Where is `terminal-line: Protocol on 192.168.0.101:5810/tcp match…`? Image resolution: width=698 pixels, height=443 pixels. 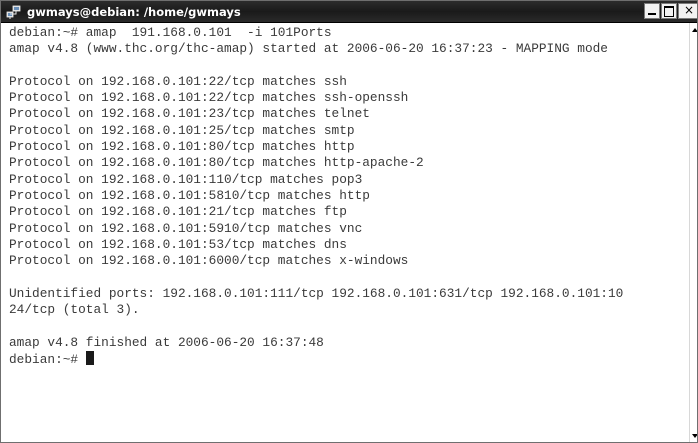 terminal-line: Protocol on 192.168.0.101:5810/tcp match… is located at coordinates (189, 195).